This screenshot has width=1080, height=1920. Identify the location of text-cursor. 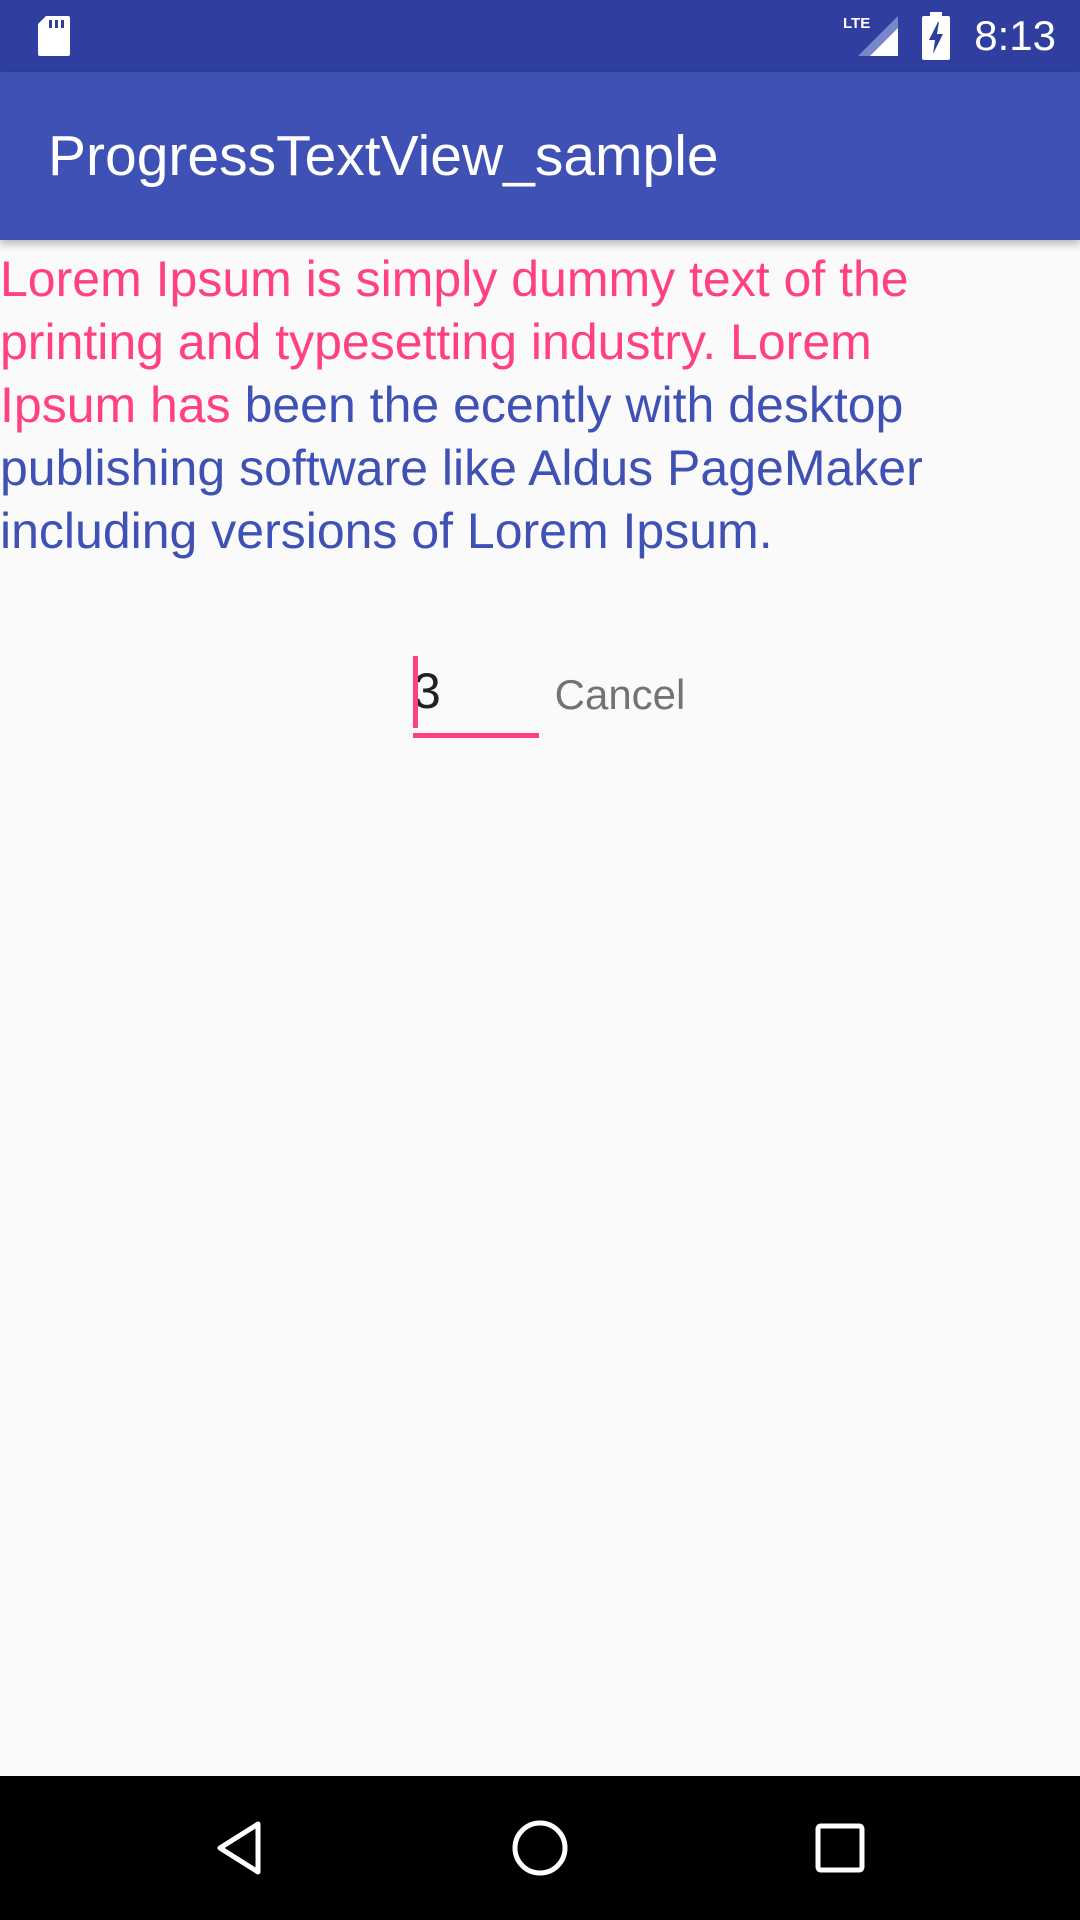
(415, 692).